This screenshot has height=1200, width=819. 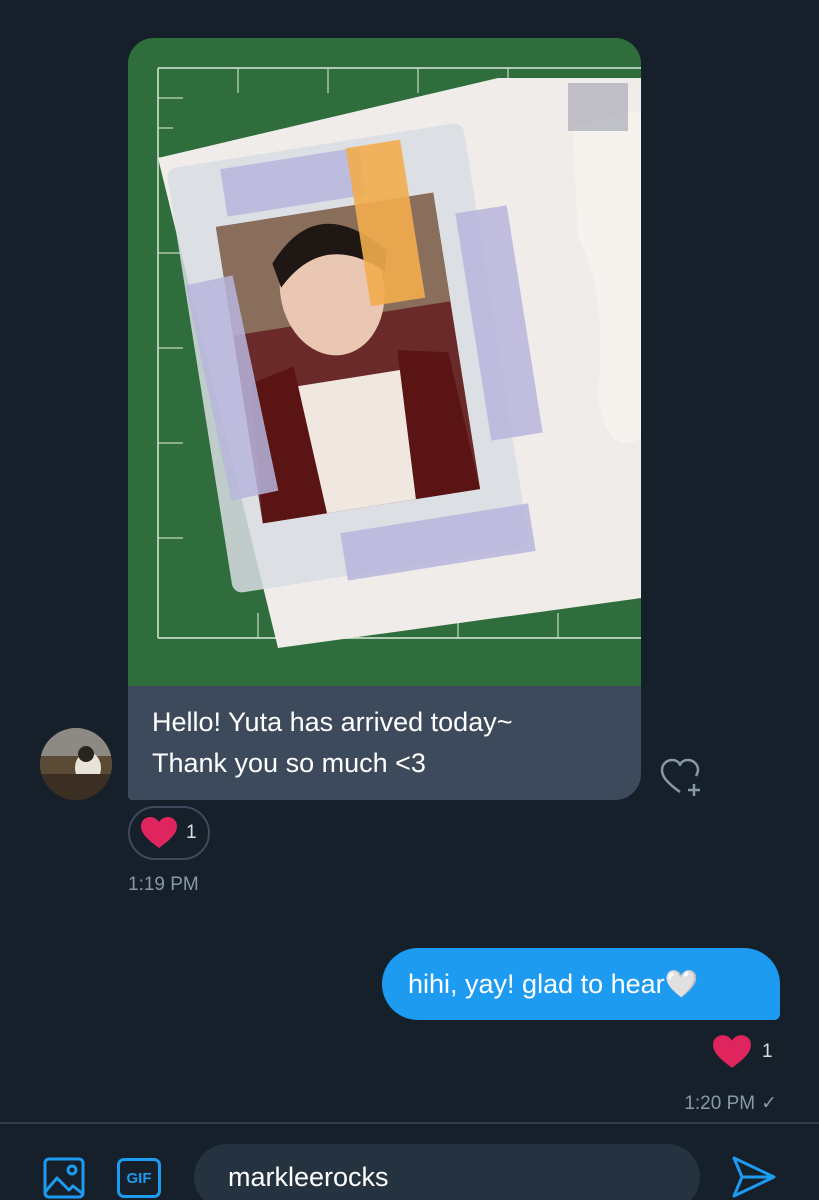 I want to click on outgoing-timestamp: 1:20 PM ✓, so click(x=730, y=1103).